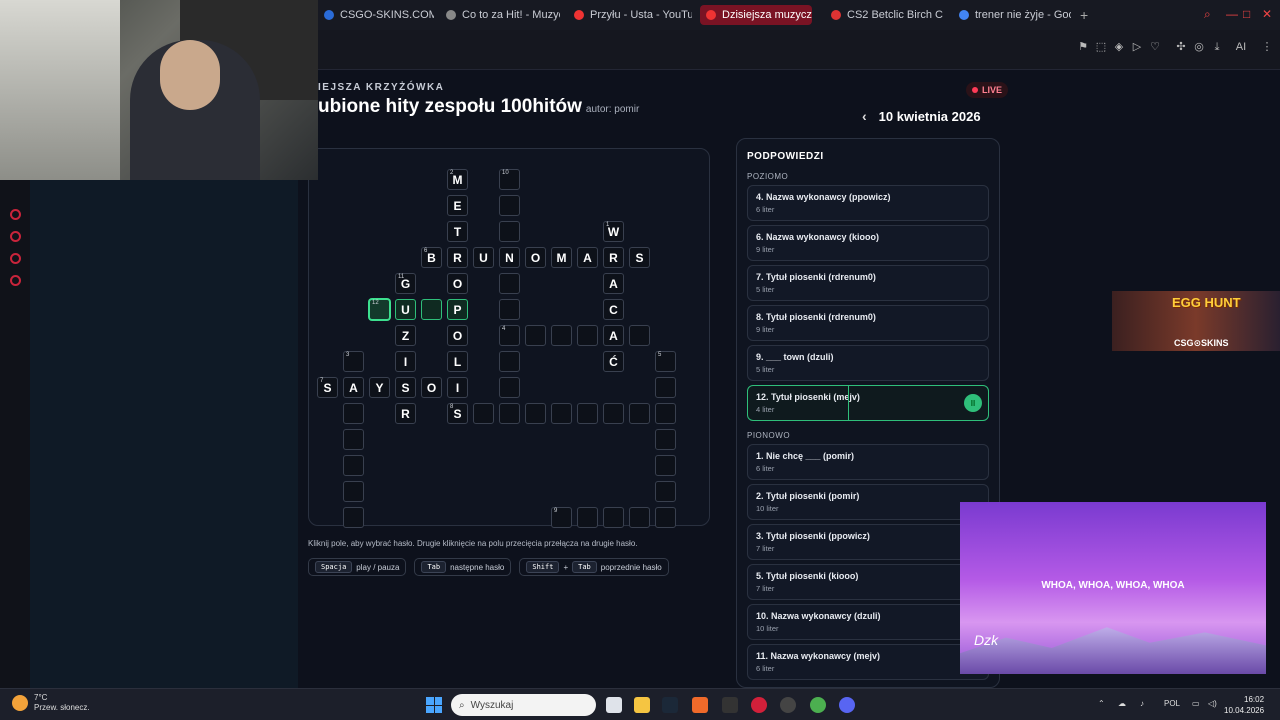  What do you see at coordinates (868, 582) in the screenshot?
I see `clue-card: 5. Tytuł piosenki (kiooo) 7 liter` at bounding box center [868, 582].